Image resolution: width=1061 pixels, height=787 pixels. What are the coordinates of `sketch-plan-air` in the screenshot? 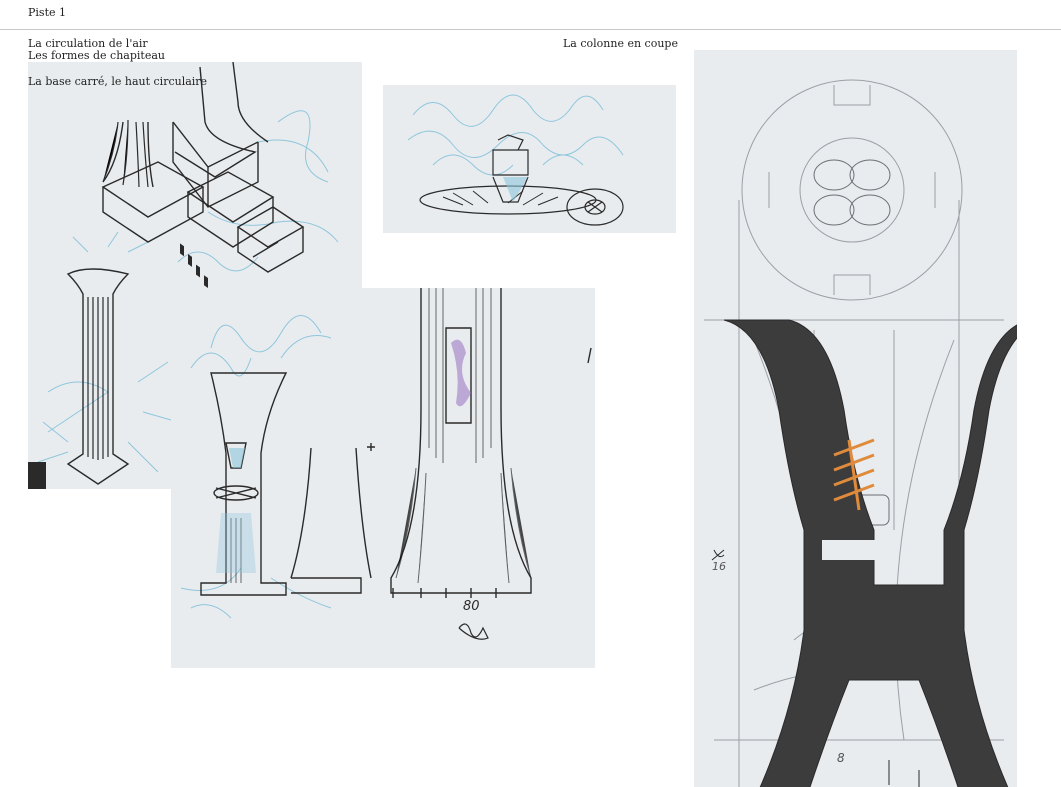 It's located at (529, 159).